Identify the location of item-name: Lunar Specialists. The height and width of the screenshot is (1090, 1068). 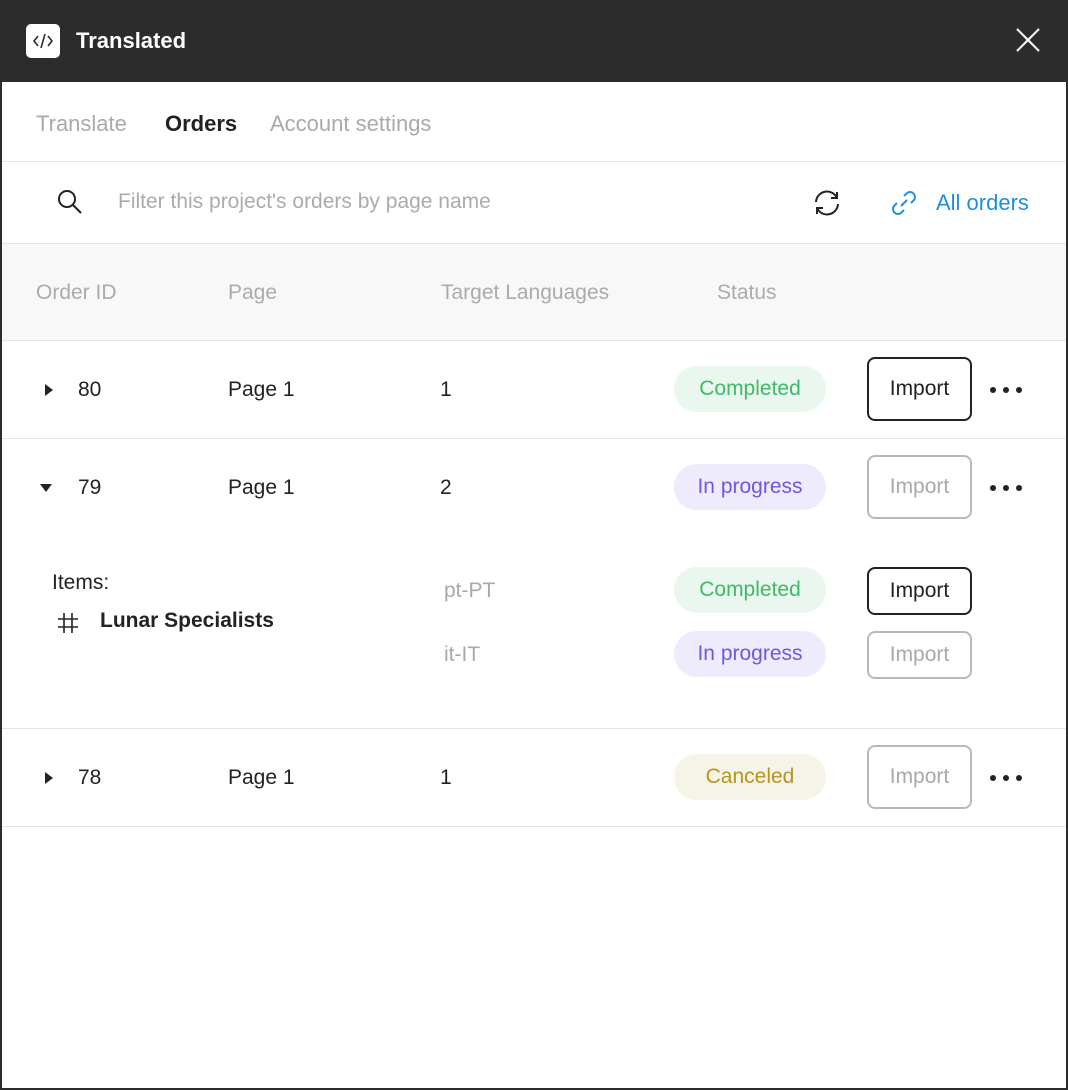
(187, 620).